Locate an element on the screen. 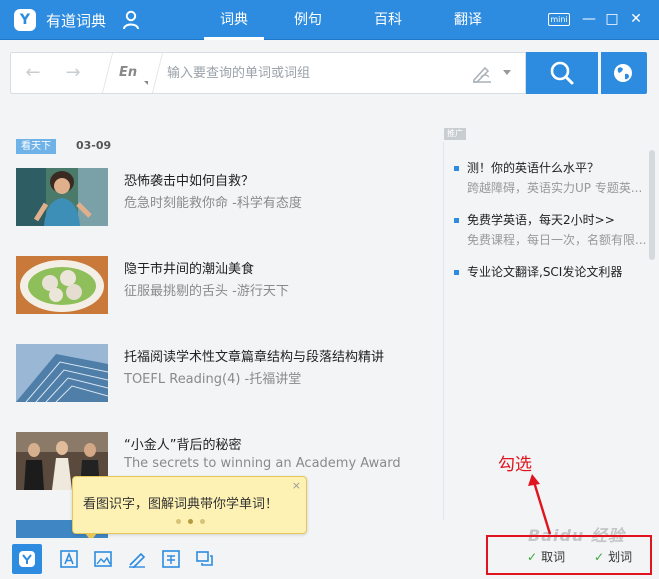 This screenshot has height=579, width=659. ad-title: 测！你的英语什么水平？ is located at coordinates (533, 168).